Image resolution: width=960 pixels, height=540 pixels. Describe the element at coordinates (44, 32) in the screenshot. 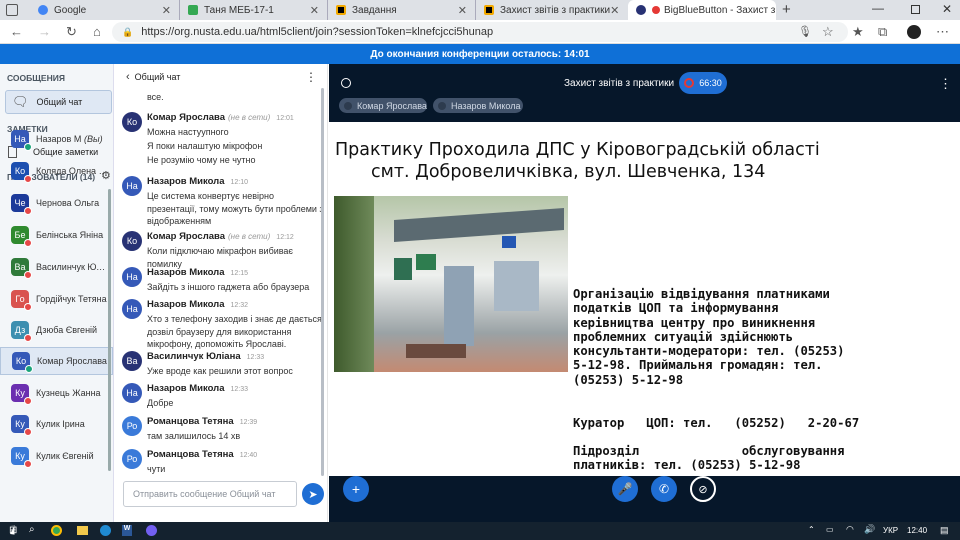

I see `forward-icon: →` at that location.